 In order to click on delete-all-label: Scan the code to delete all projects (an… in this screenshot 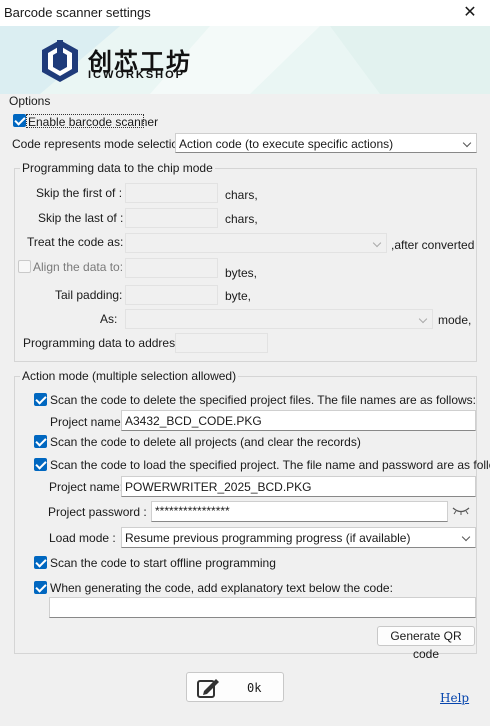, I will do `click(205, 442)`.